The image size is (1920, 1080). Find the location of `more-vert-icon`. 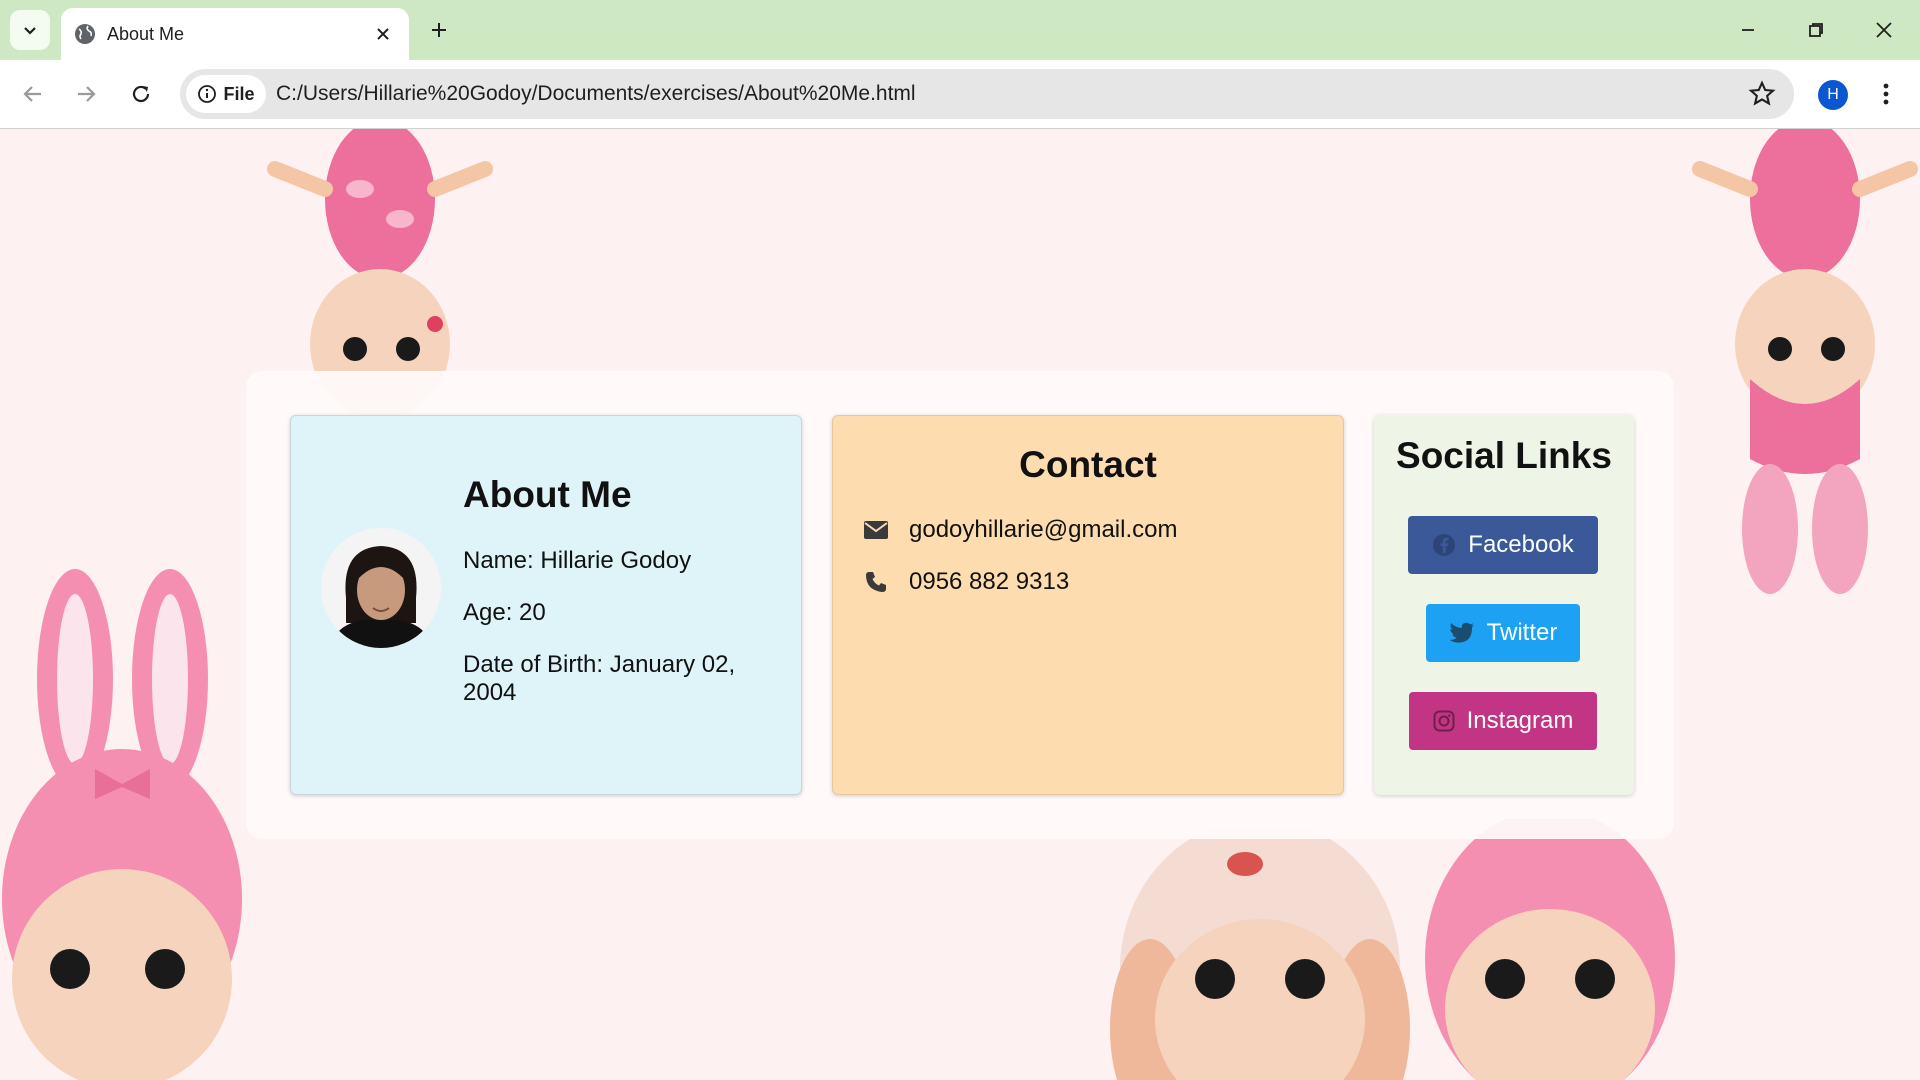

more-vert-icon is located at coordinates (1886, 94).